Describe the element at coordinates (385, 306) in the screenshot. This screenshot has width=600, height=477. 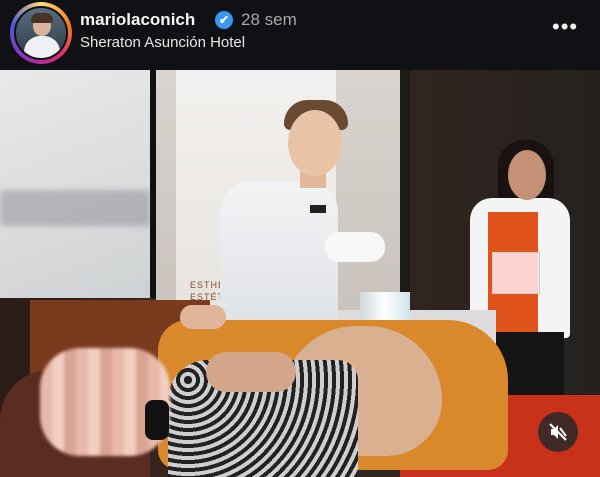
I see `product-bottles` at that location.